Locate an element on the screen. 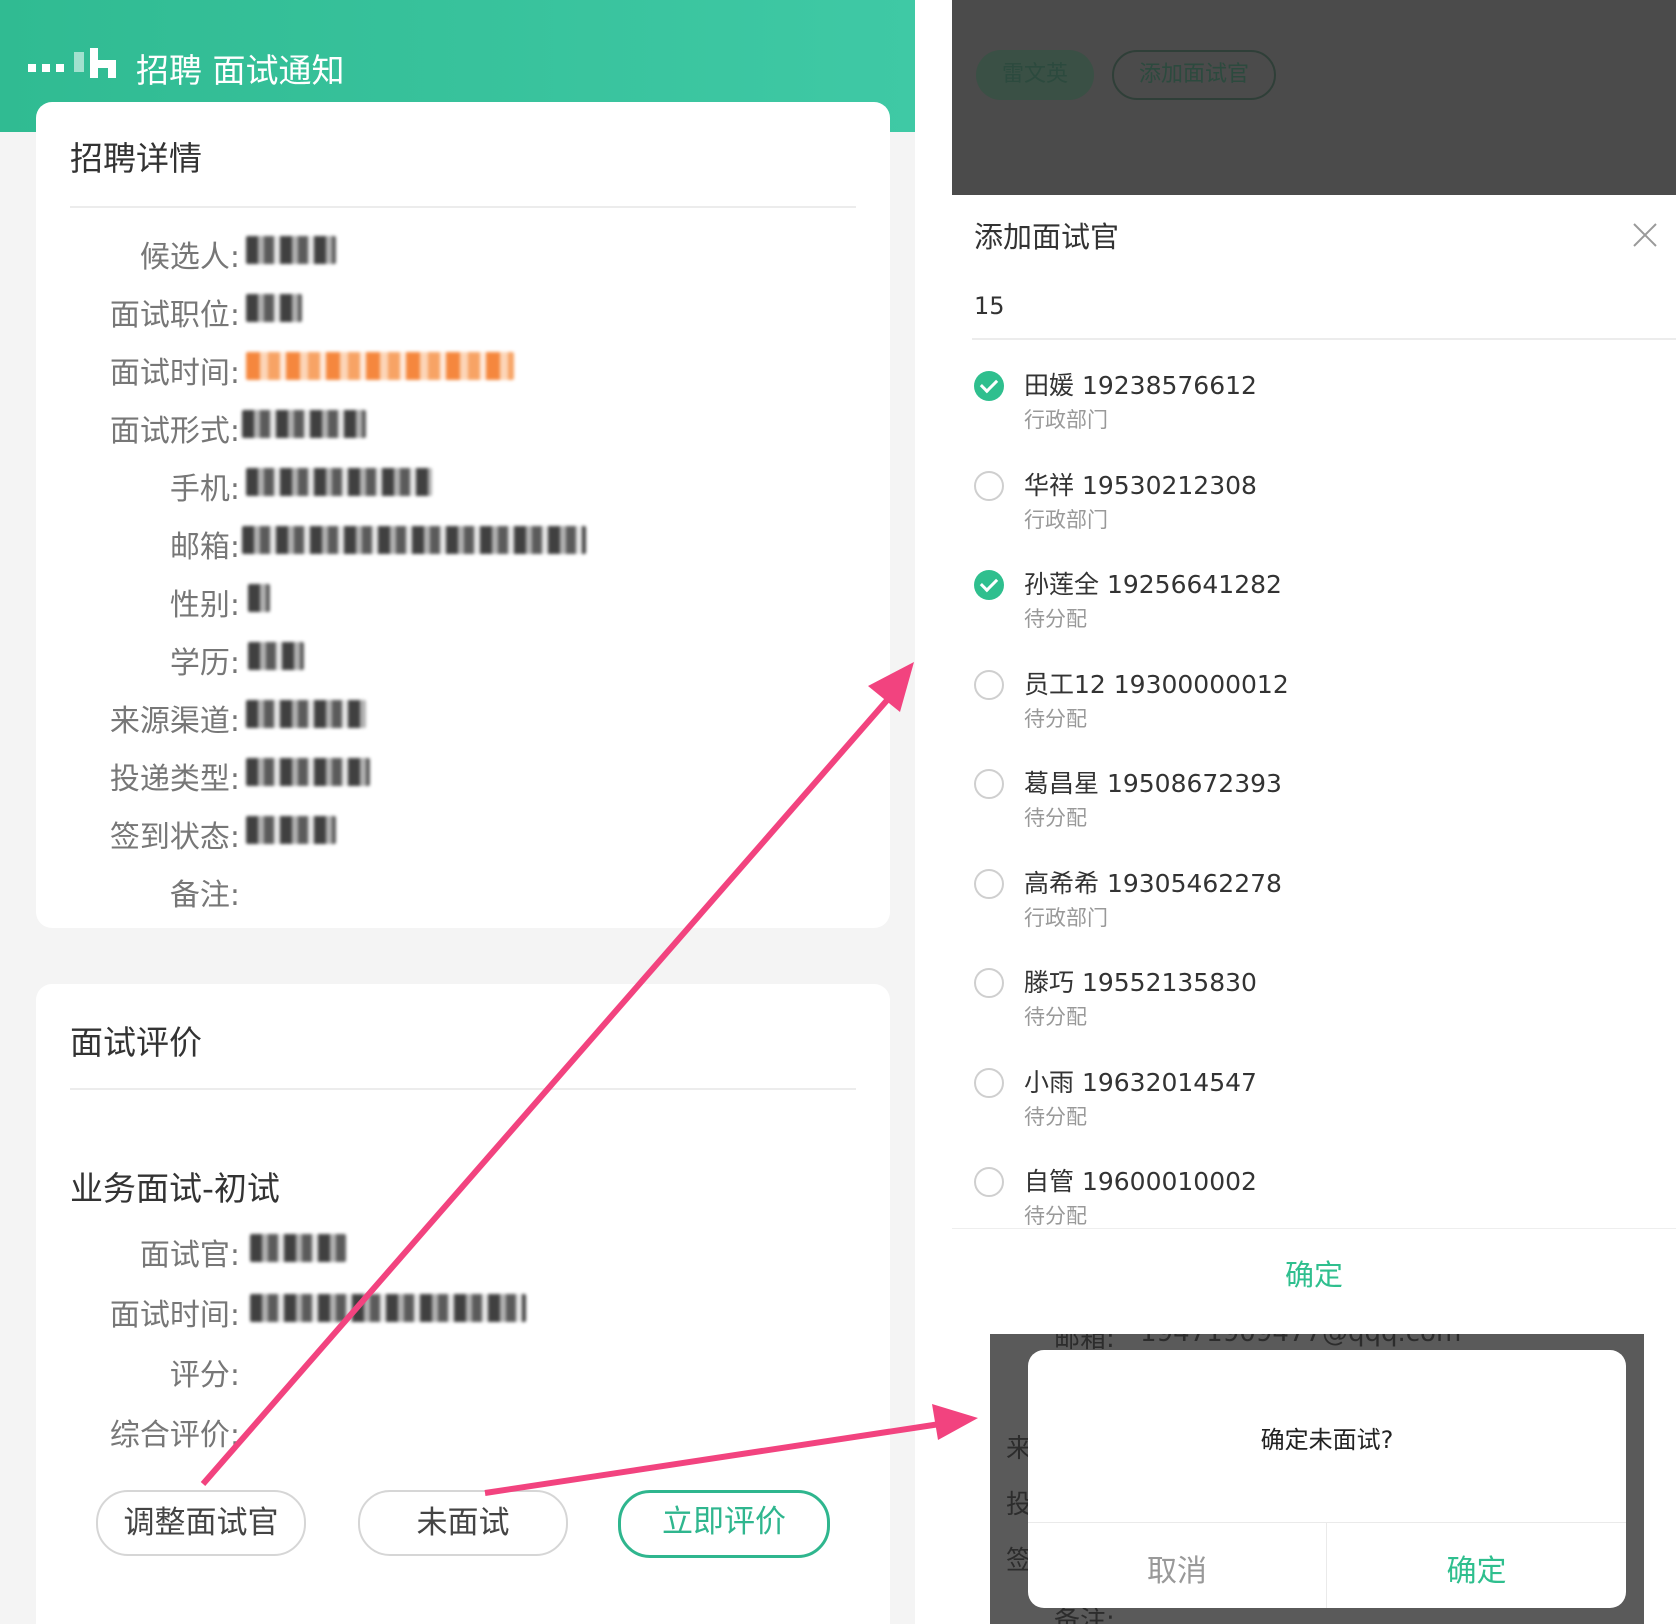 This screenshot has width=1676, height=1624. eval-time-value-redacted is located at coordinates (388, 1308).